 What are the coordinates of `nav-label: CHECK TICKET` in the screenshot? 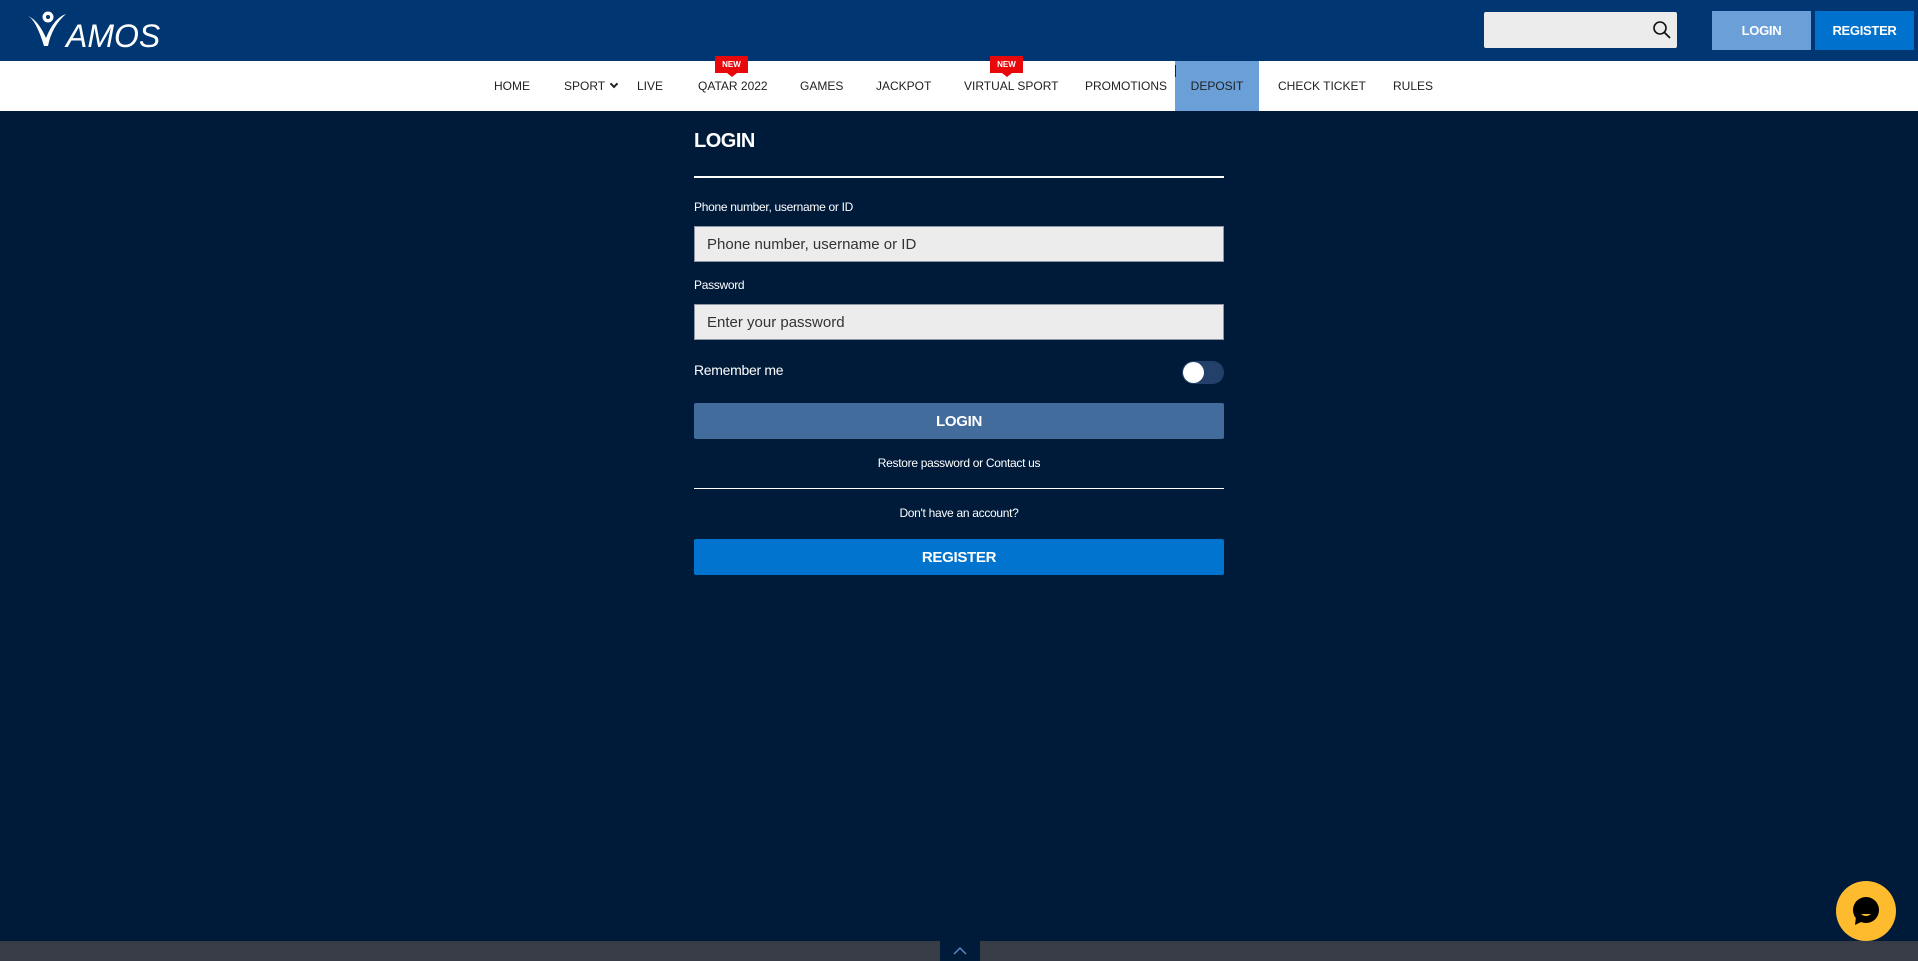 It's located at (1322, 86).